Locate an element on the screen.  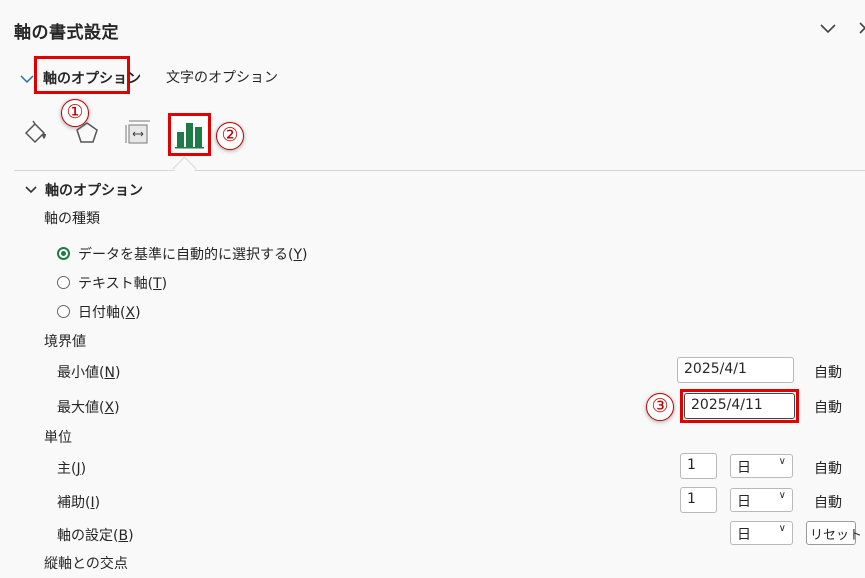
radio-auto-select is located at coordinates (63, 253).